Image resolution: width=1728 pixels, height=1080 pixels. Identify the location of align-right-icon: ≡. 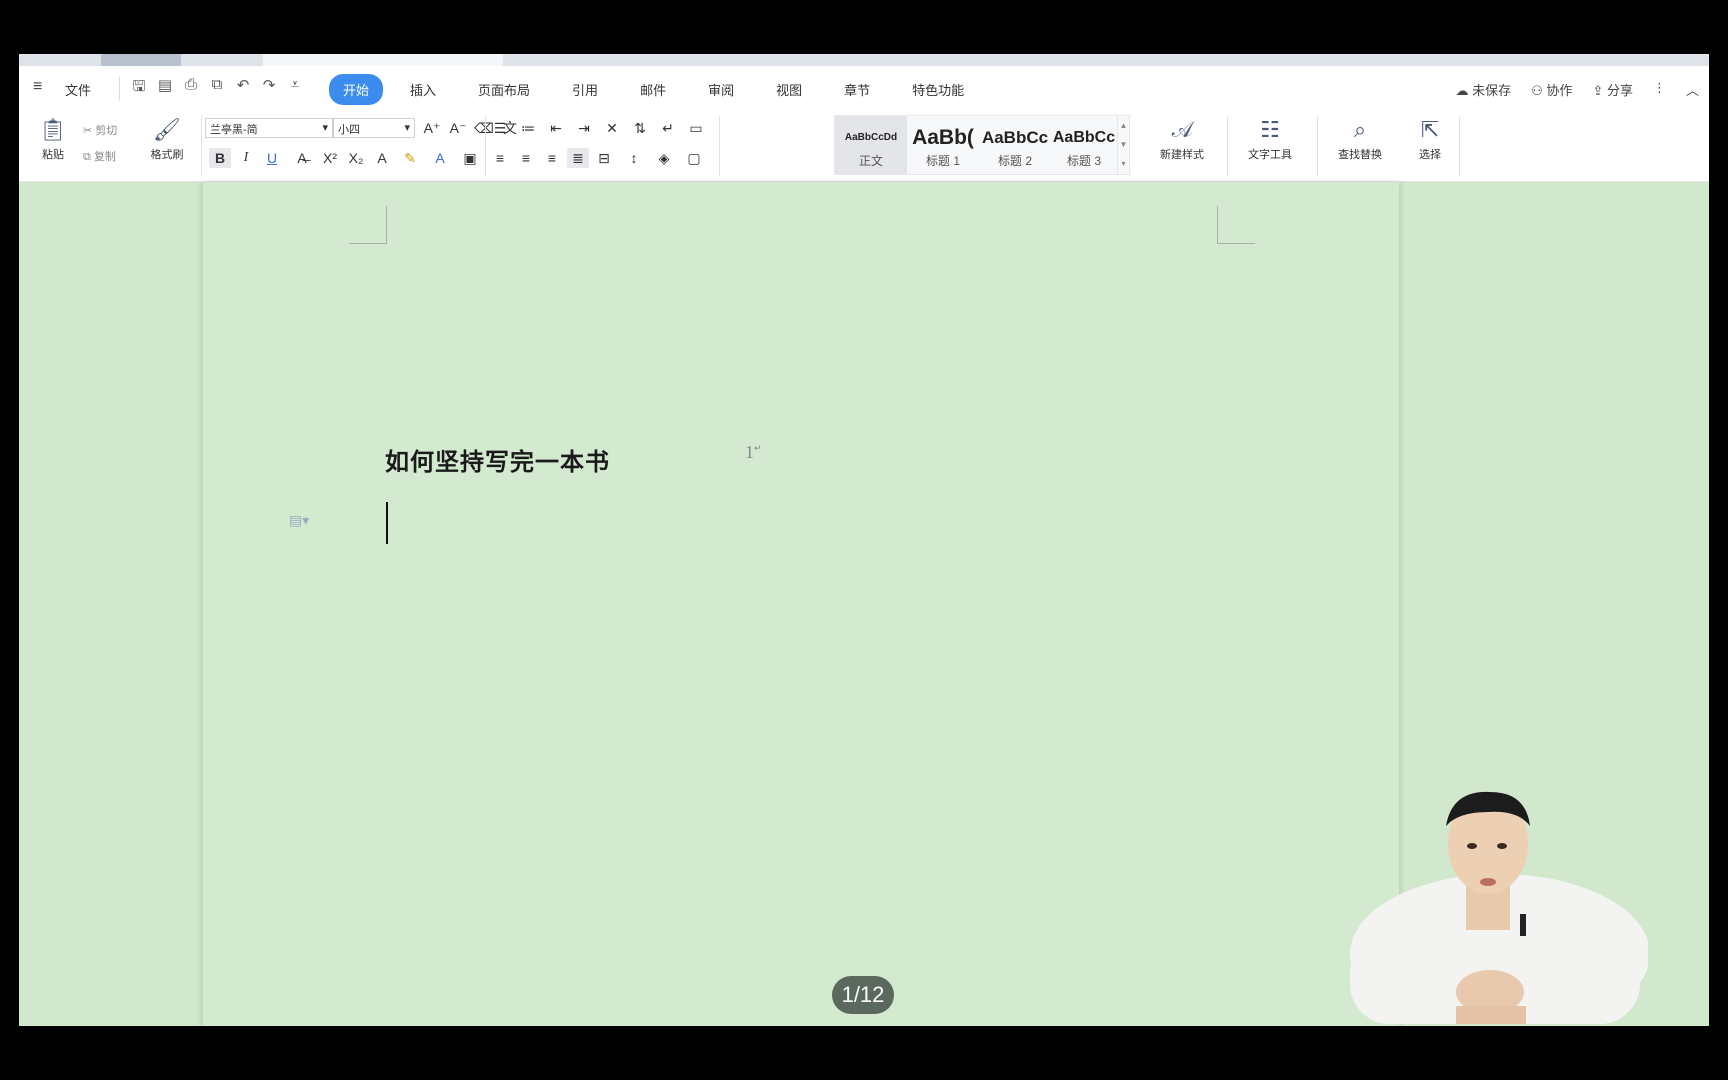
(552, 158).